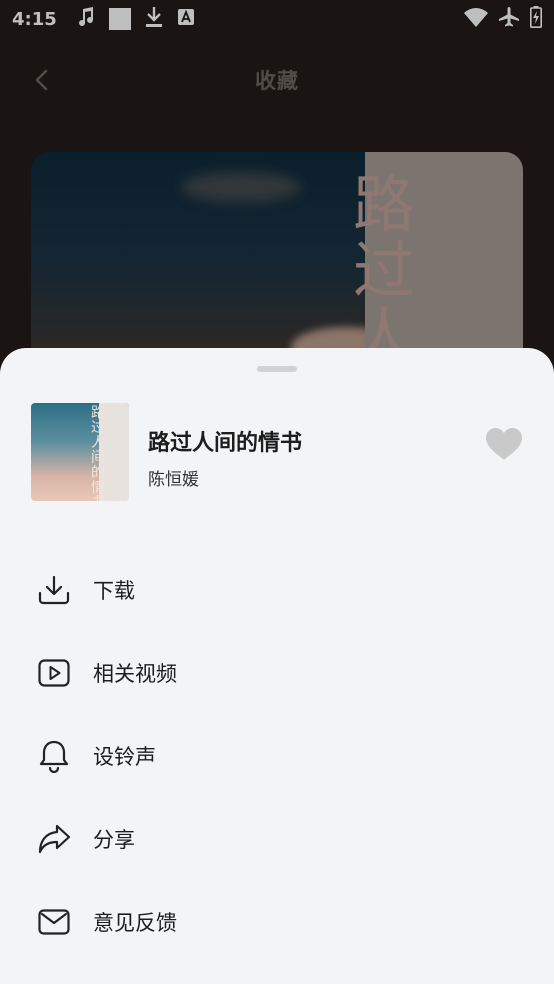  What do you see at coordinates (54, 922) in the screenshot?
I see `mail-icon` at bounding box center [54, 922].